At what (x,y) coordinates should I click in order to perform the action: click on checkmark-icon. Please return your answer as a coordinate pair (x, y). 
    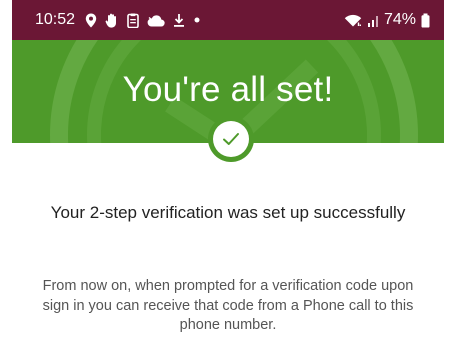
    Looking at the image, I should click on (231, 139).